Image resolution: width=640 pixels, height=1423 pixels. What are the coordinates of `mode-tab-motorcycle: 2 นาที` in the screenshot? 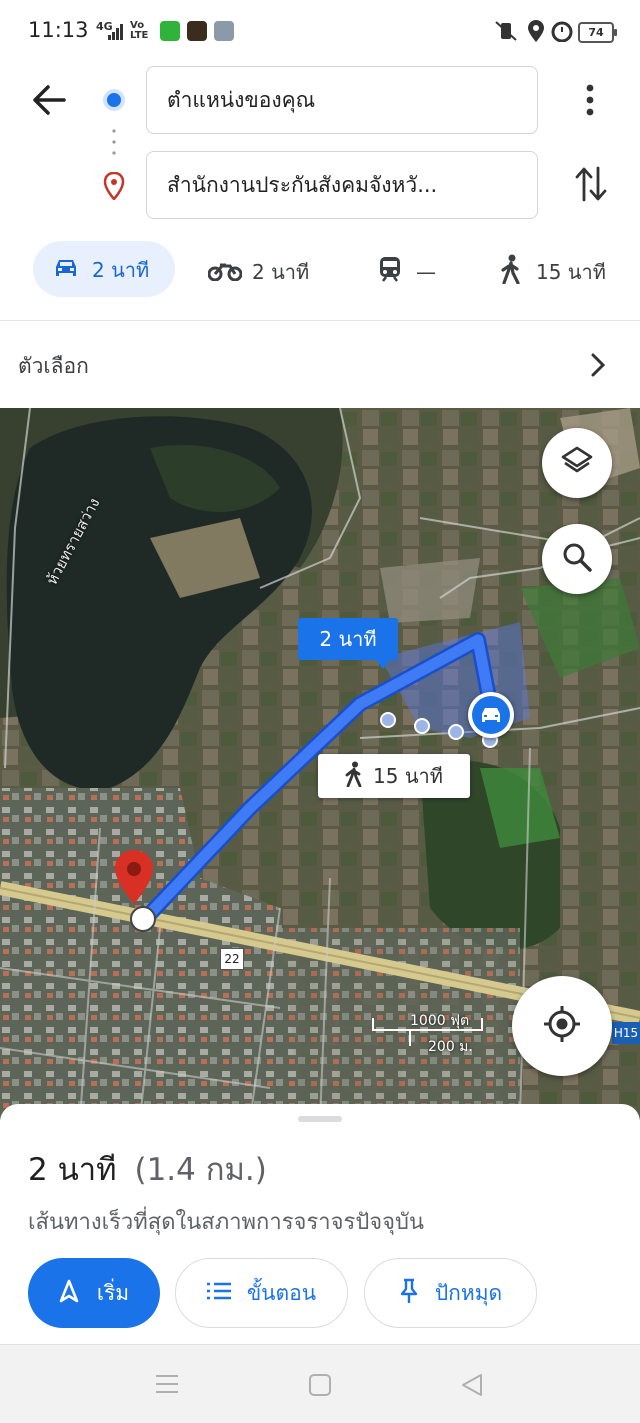 It's located at (258, 272).